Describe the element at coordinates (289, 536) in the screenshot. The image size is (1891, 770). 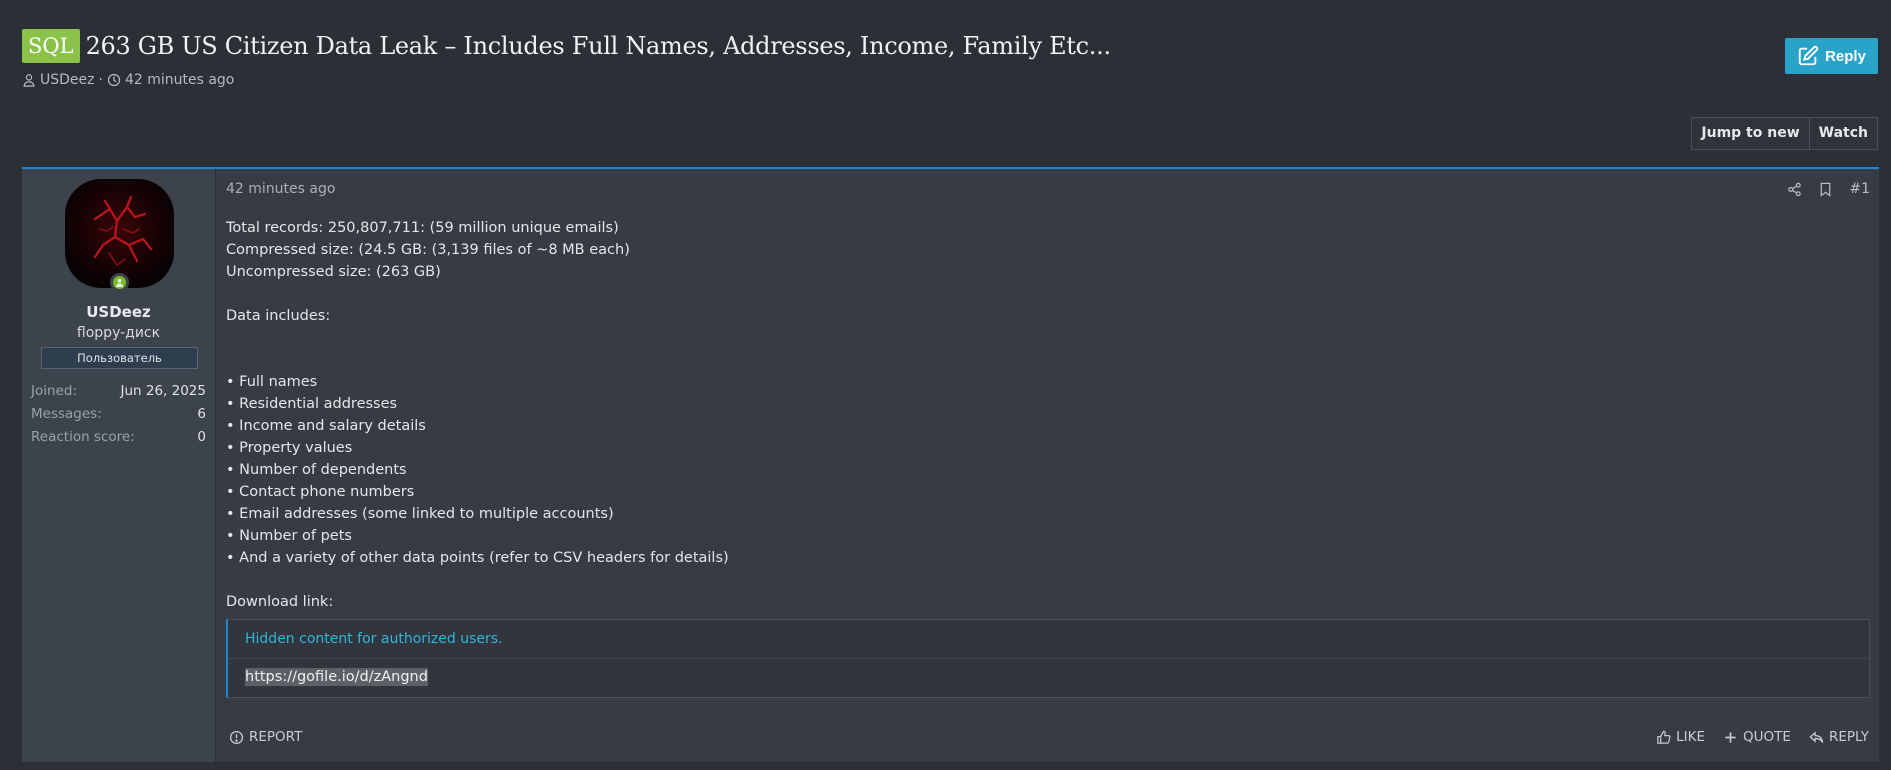
I see `bullet-item: • Number of pets` at that location.